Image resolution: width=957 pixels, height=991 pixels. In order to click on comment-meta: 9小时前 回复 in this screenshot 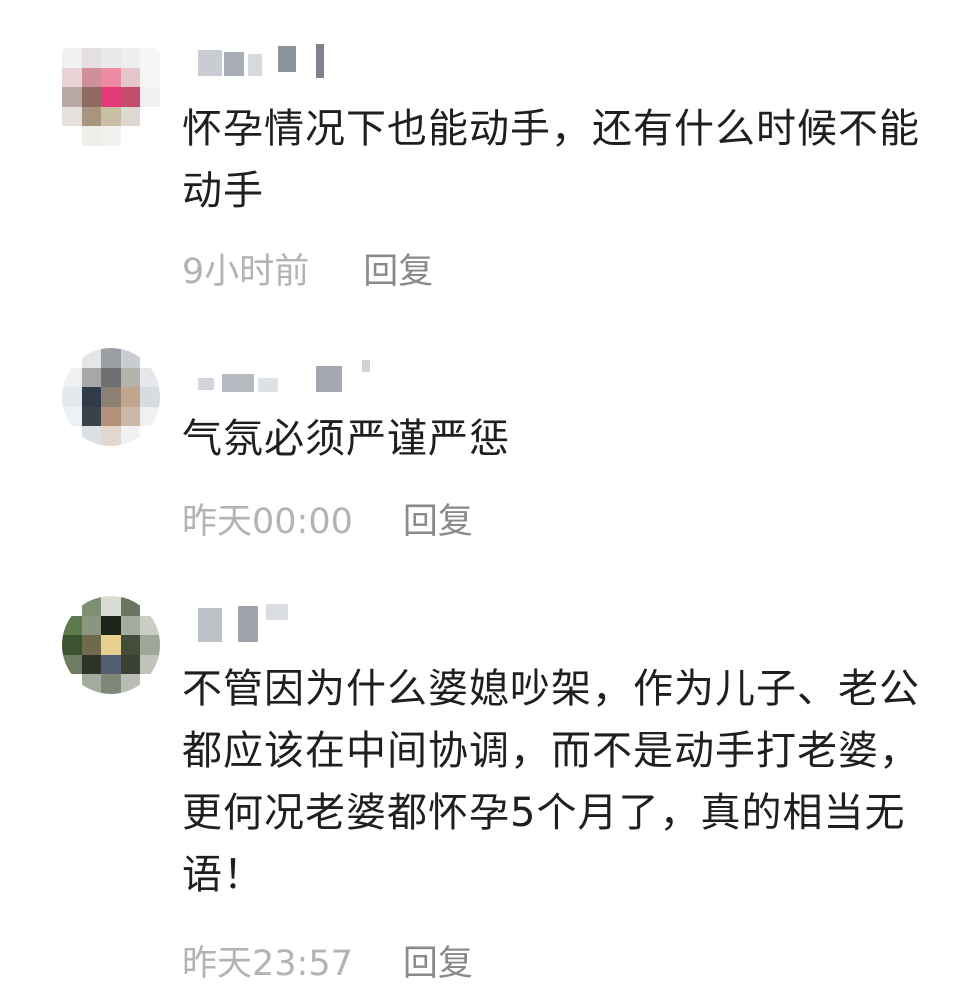, I will do `click(307, 268)`.